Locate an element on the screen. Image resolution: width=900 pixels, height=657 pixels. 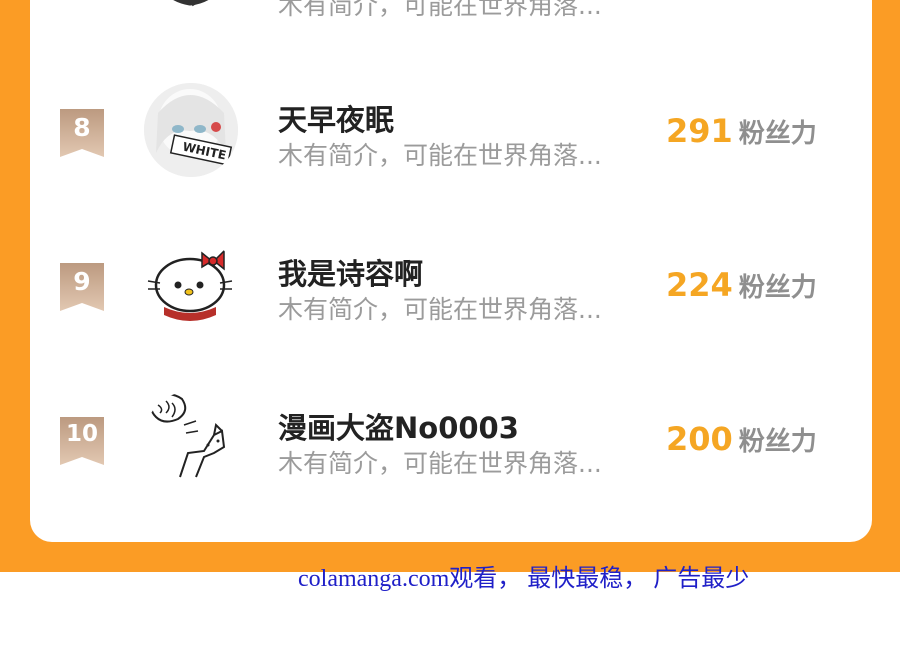
rank-badge: 10 is located at coordinates (82, 441).